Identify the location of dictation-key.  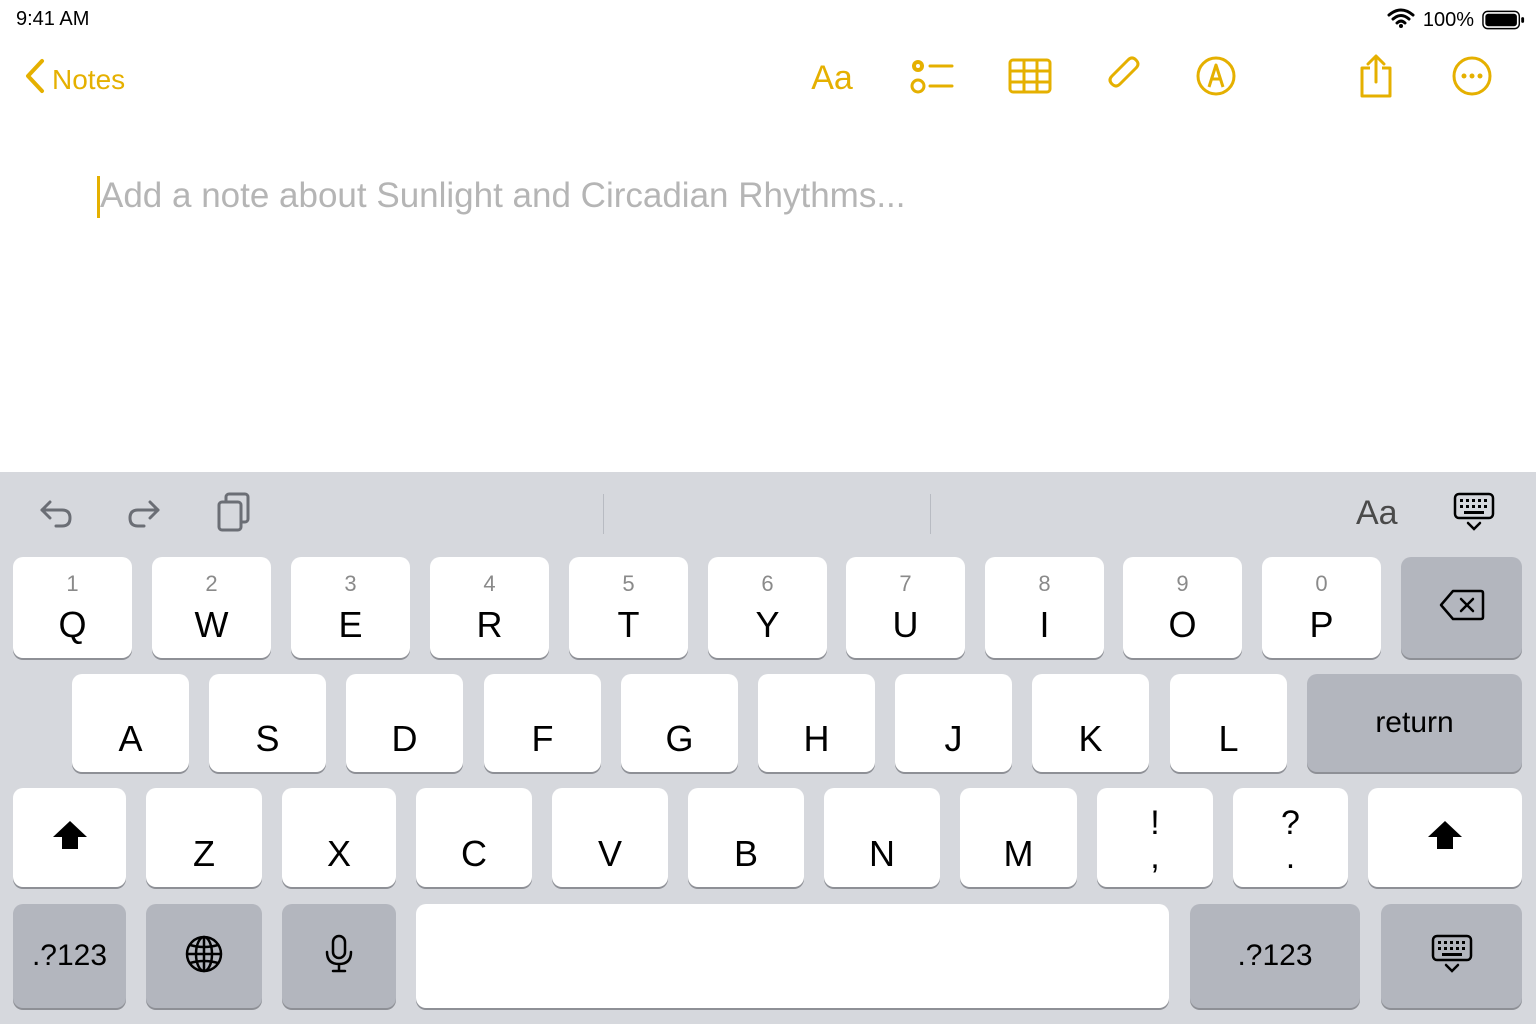
(339, 956).